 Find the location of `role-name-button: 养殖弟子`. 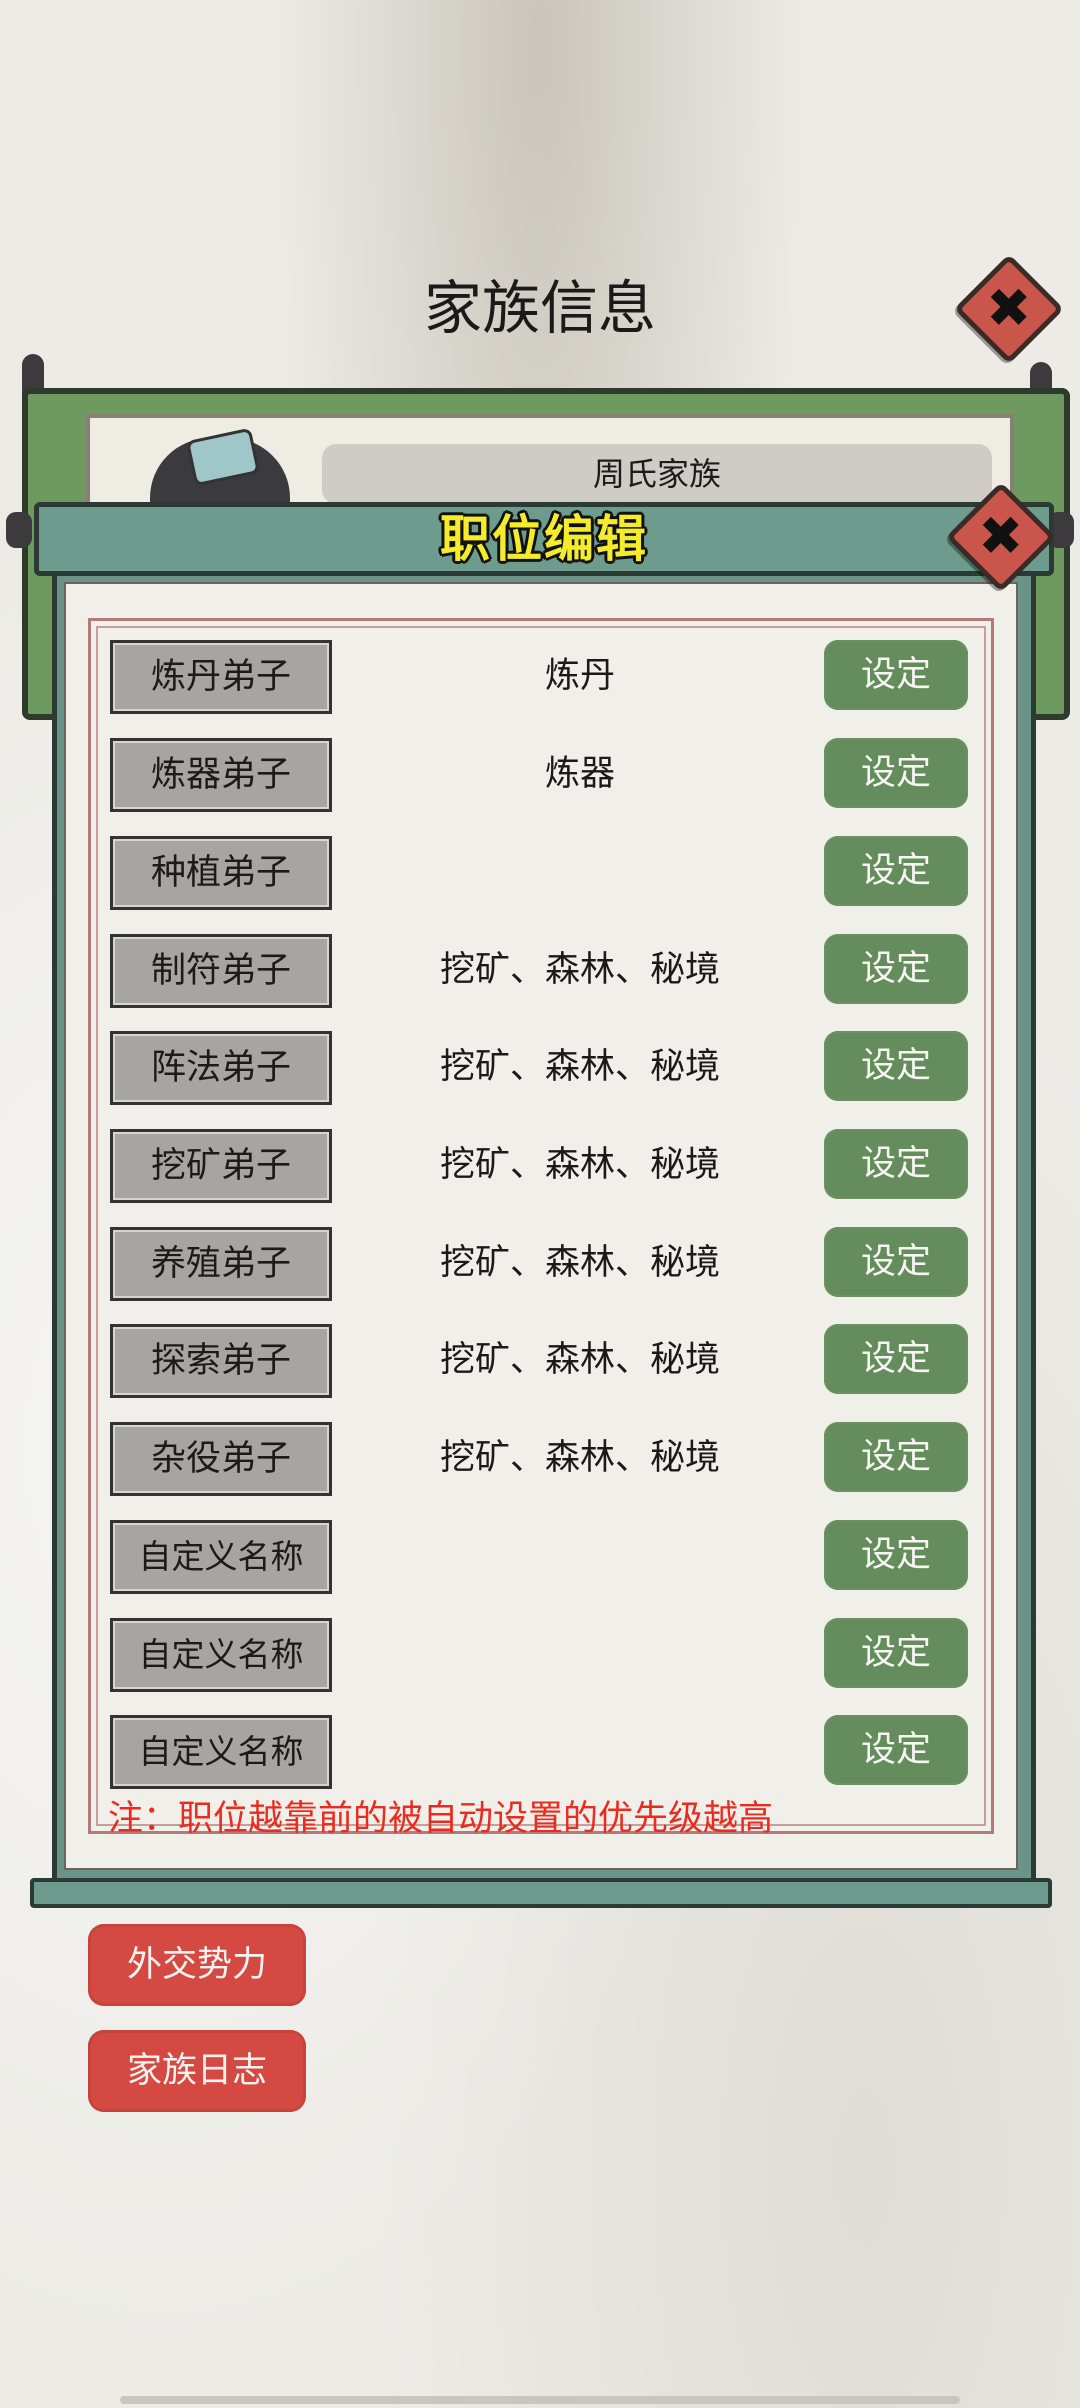

role-name-button: 养殖弟子 is located at coordinates (221, 1264).